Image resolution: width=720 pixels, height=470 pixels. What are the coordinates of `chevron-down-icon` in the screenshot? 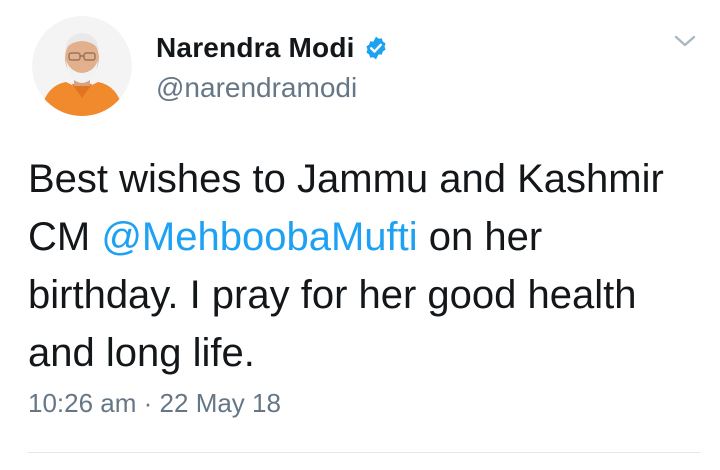 It's located at (685, 41).